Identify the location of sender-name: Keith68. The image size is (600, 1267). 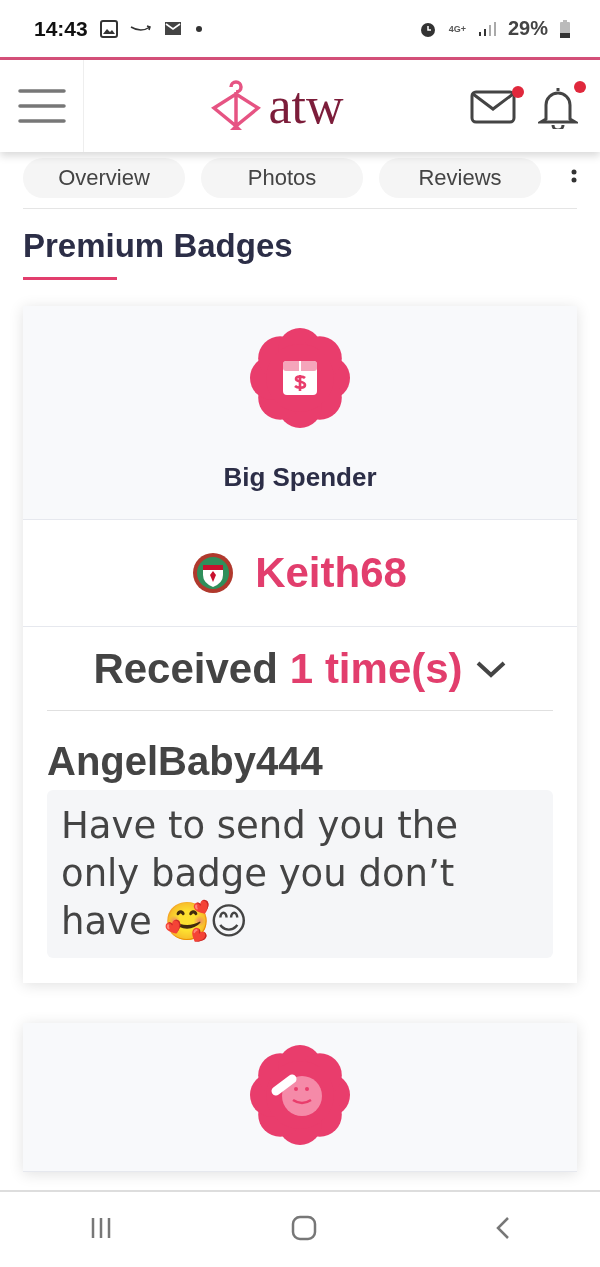
(331, 573).